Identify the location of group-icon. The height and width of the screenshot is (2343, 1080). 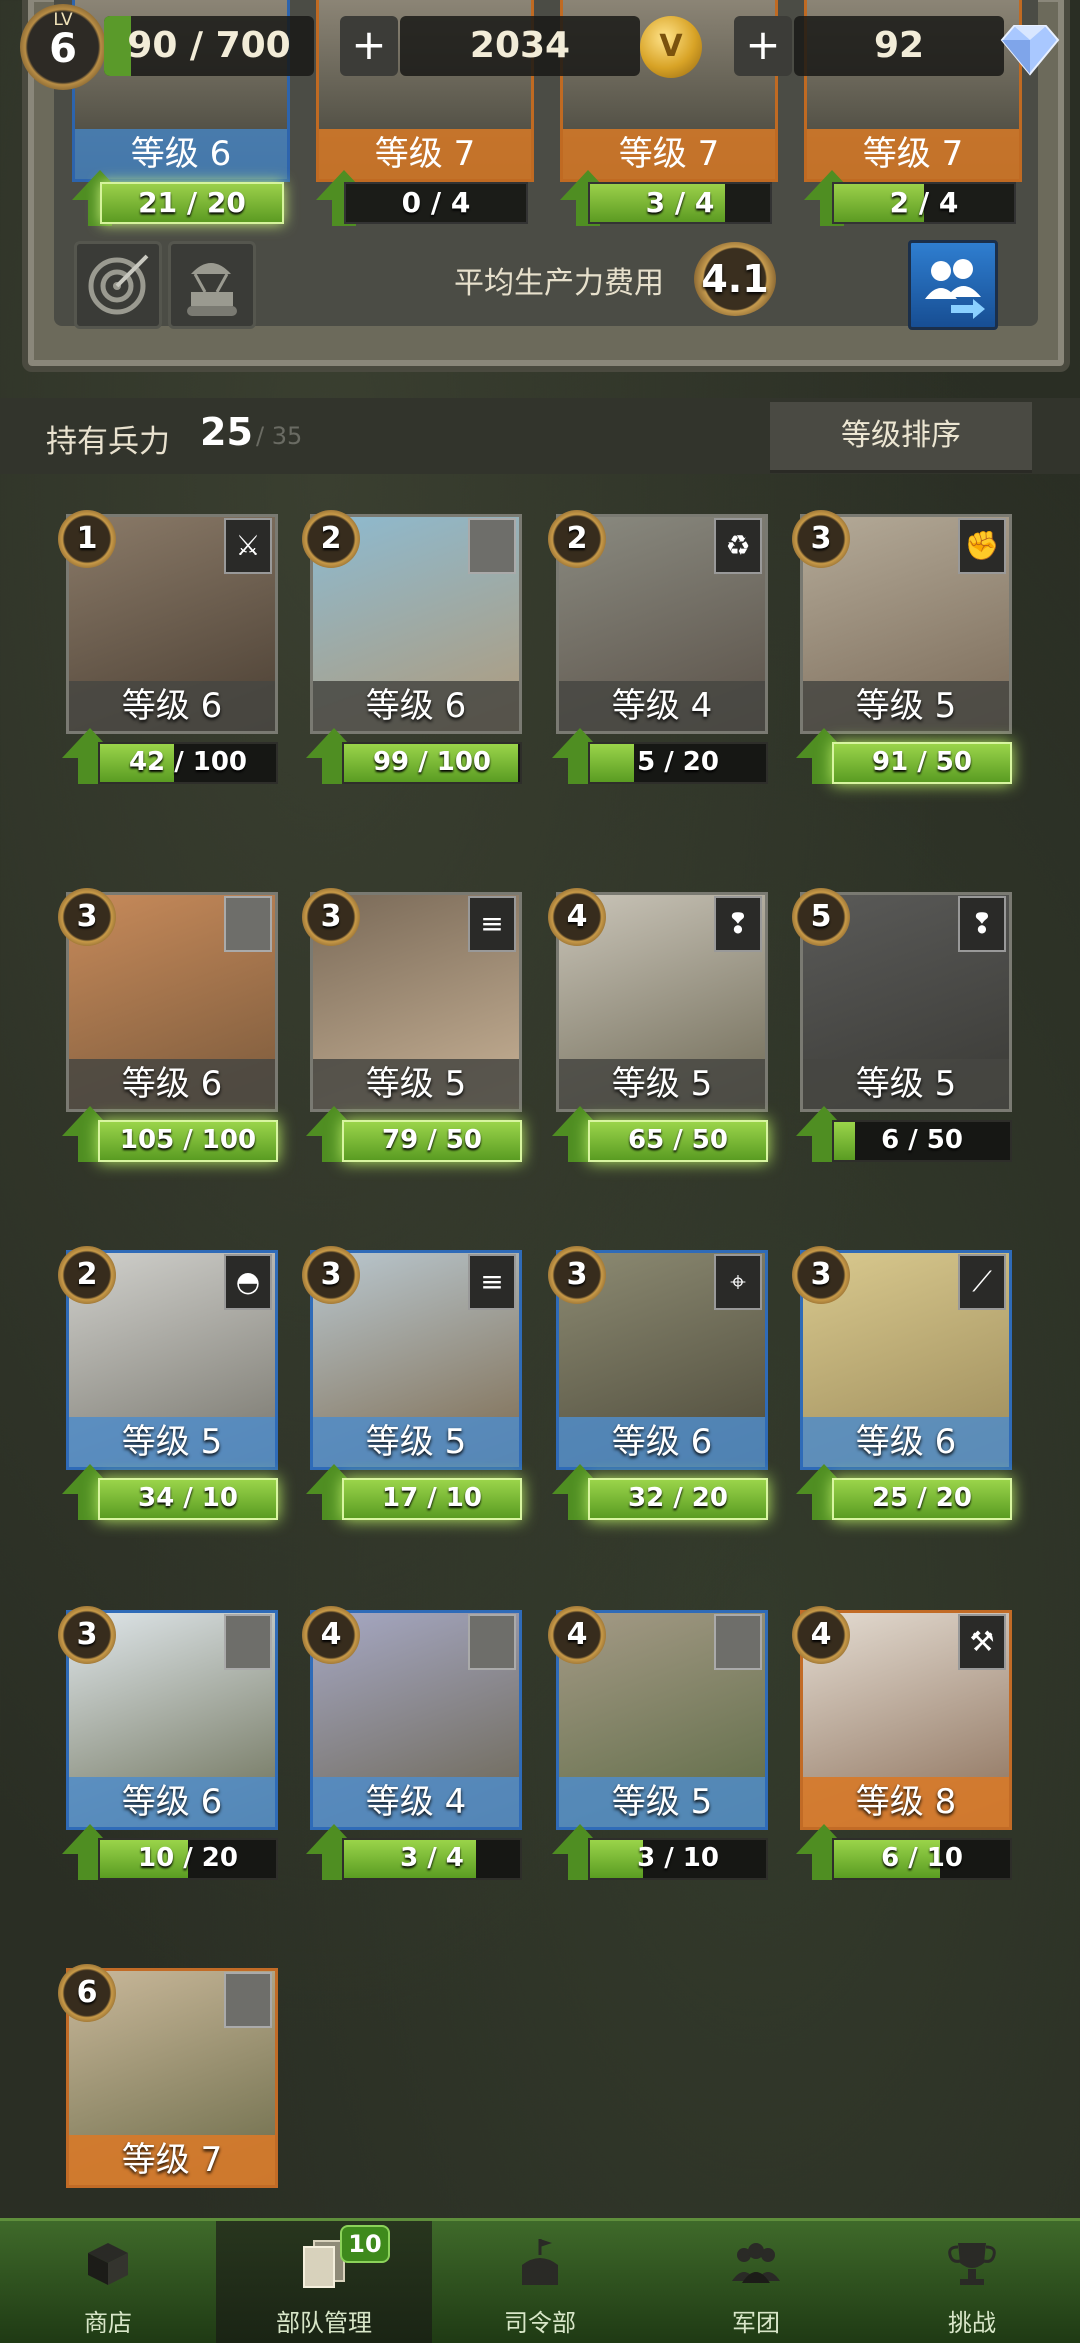
(756, 2263).